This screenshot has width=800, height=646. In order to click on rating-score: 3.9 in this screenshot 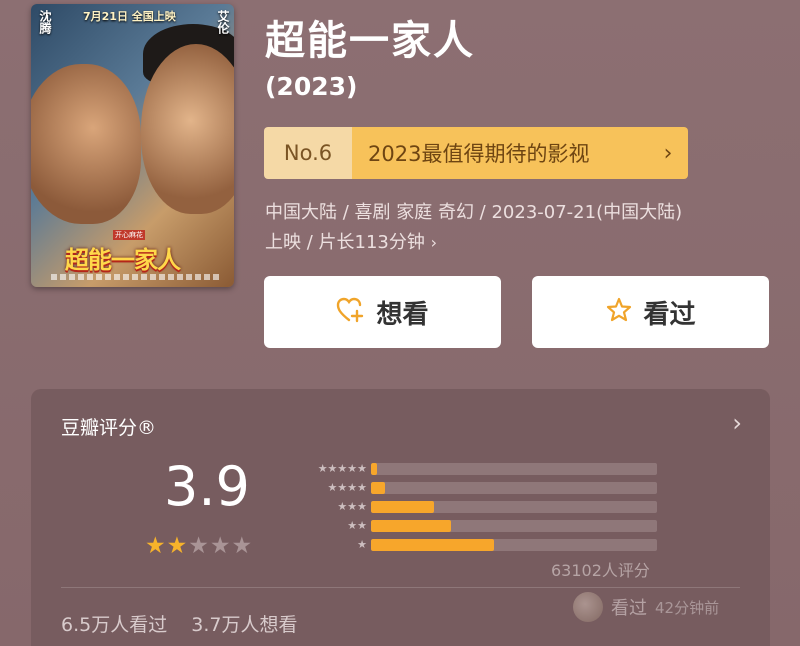, I will do `click(207, 486)`.